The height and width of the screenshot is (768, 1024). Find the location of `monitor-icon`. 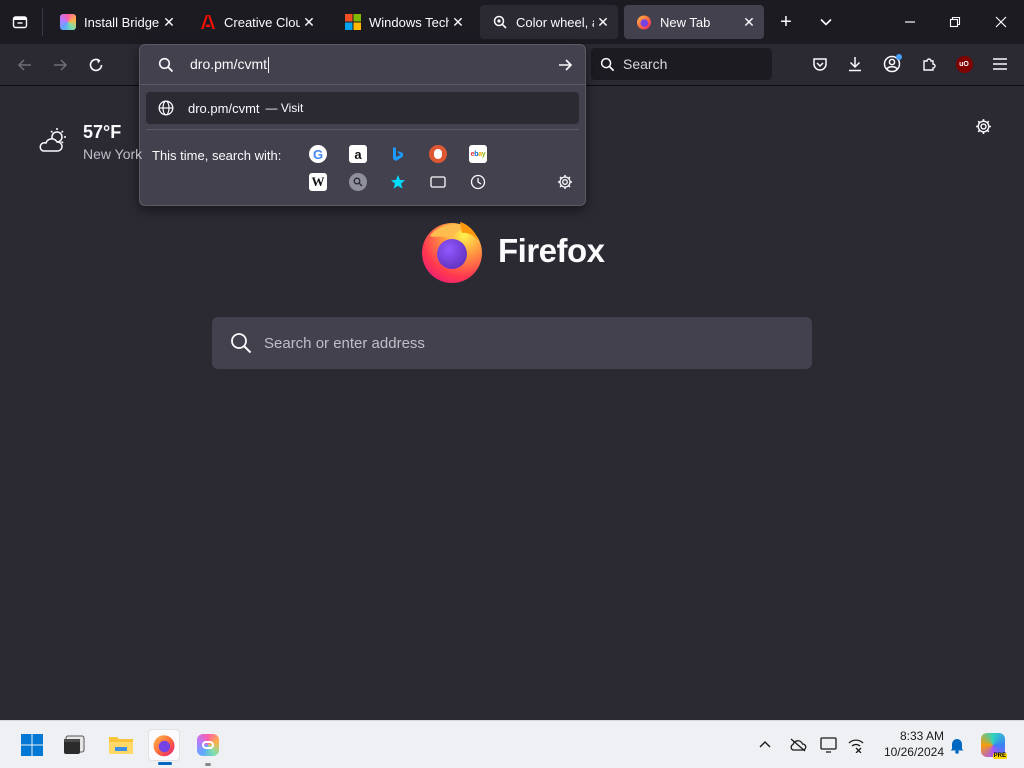

monitor-icon is located at coordinates (828, 745).